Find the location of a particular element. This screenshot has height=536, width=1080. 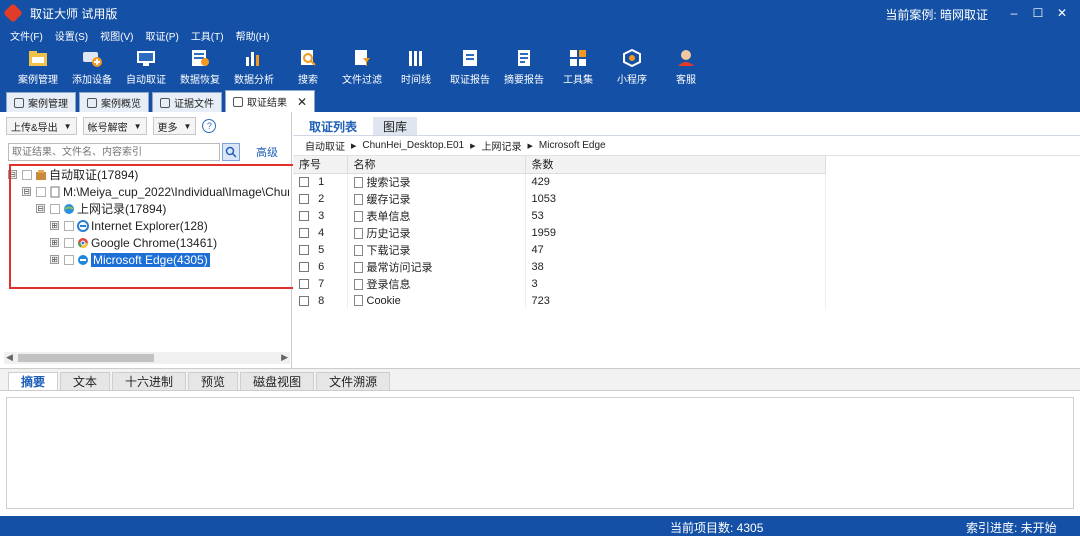

table-row: 2 缓存记录 1053 is located at coordinates (559, 198).